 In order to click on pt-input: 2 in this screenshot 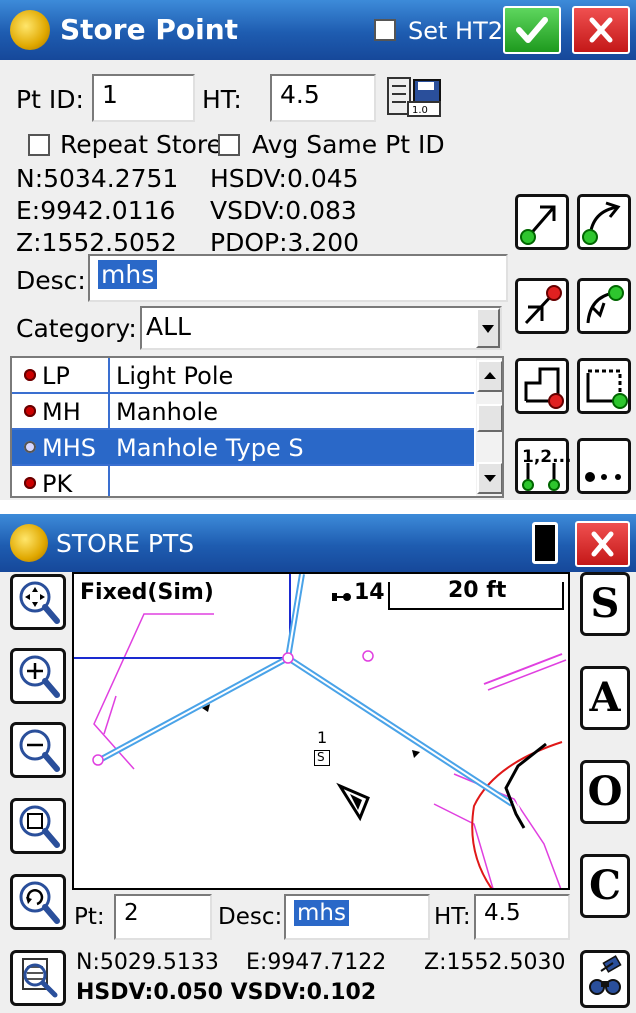, I will do `click(163, 917)`.